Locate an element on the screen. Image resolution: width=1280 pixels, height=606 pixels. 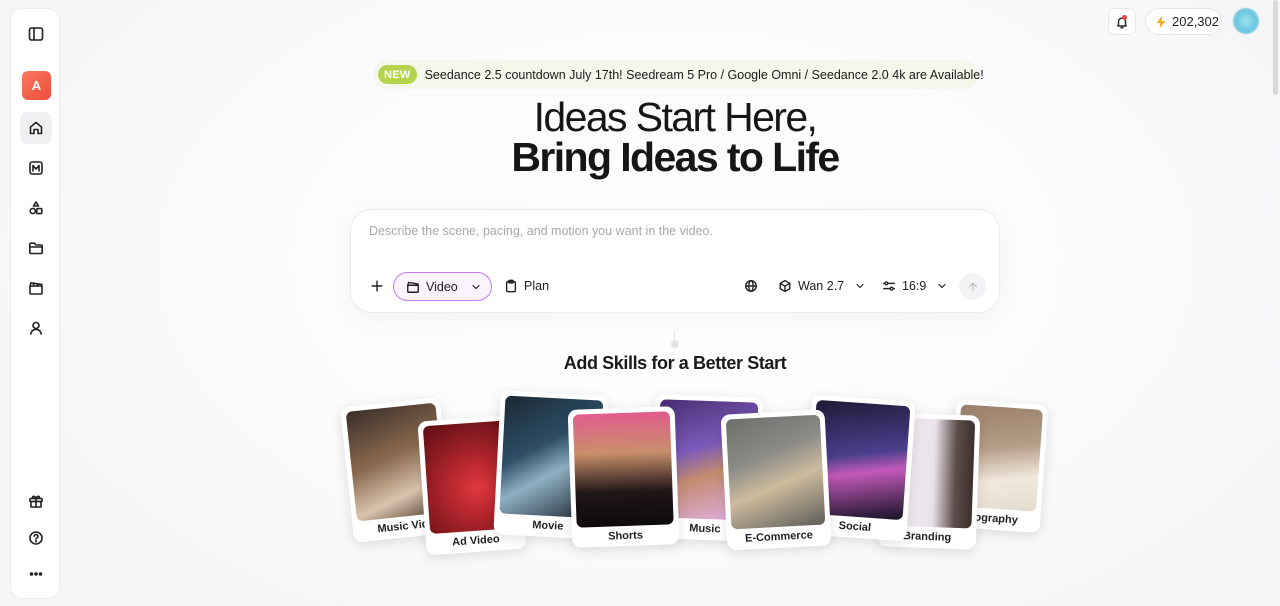
sidebar: A is located at coordinates (35, 303).